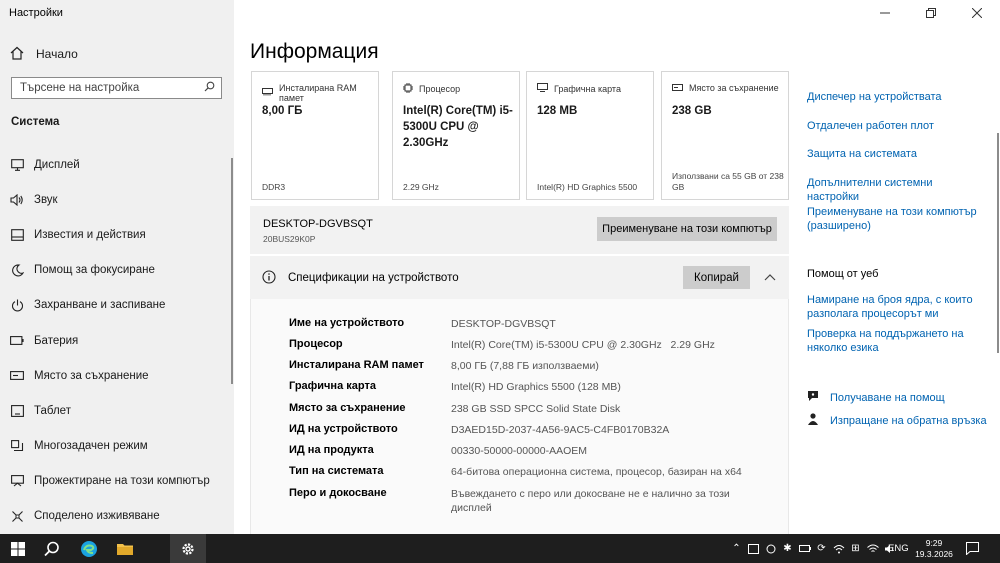 The width and height of the screenshot is (1000, 563). I want to click on notification-icon, so click(17, 235).